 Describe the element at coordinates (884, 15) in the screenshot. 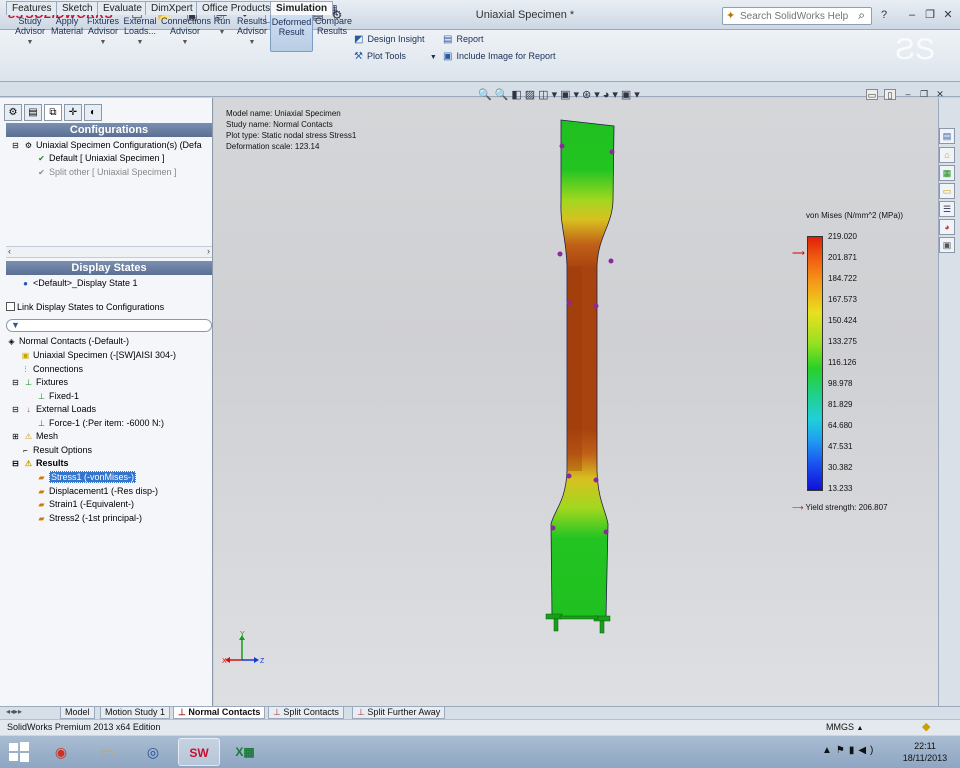

I see `help-icon: ?` at that location.